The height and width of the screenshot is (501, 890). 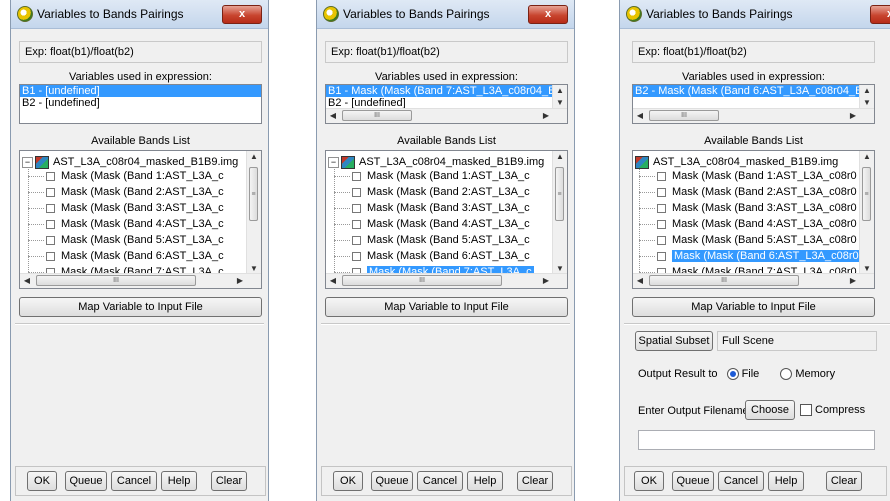 I want to click on bands-label: Available Bands List, so click(x=446, y=141).